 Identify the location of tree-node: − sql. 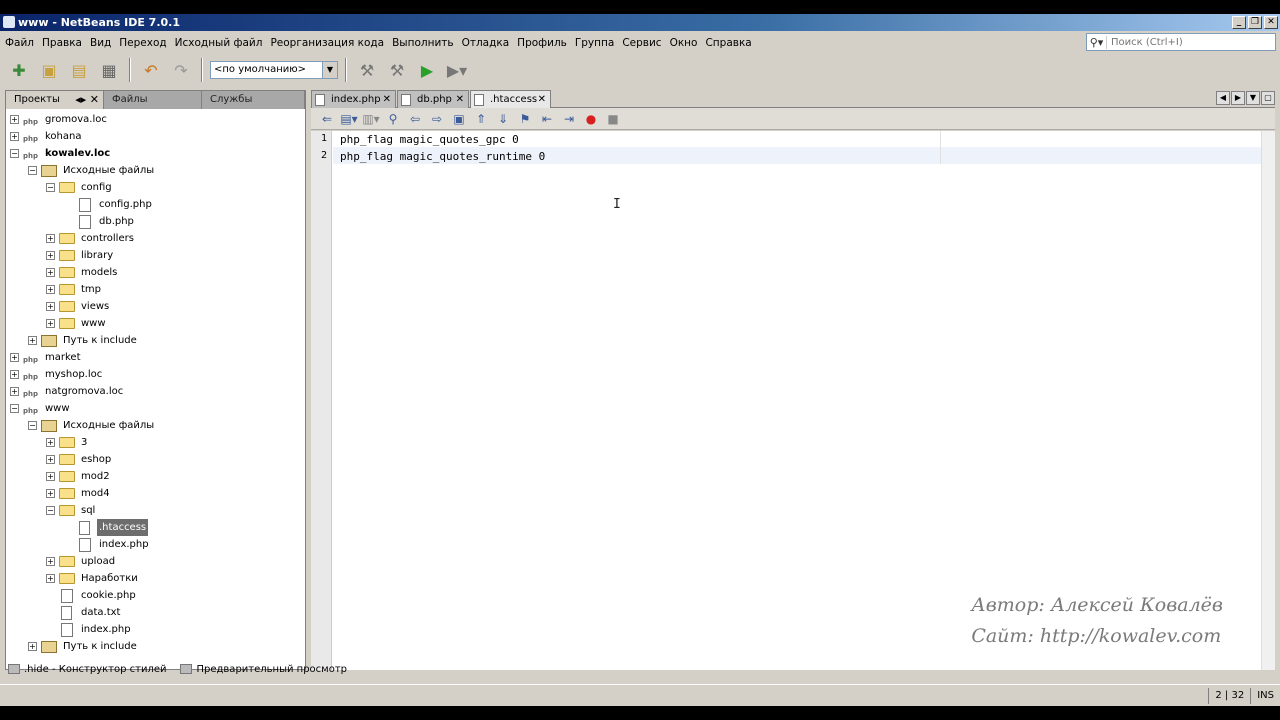
(71, 510).